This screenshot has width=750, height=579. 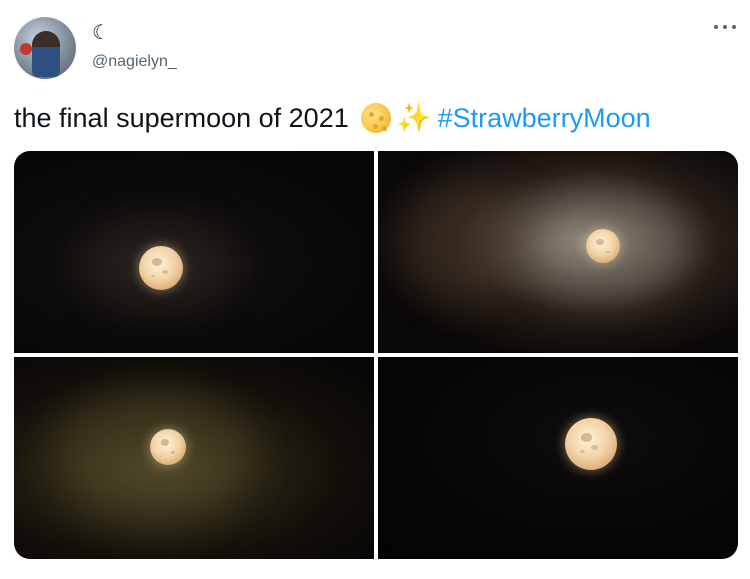 What do you see at coordinates (46, 54) in the screenshot?
I see `avatar-figure` at bounding box center [46, 54].